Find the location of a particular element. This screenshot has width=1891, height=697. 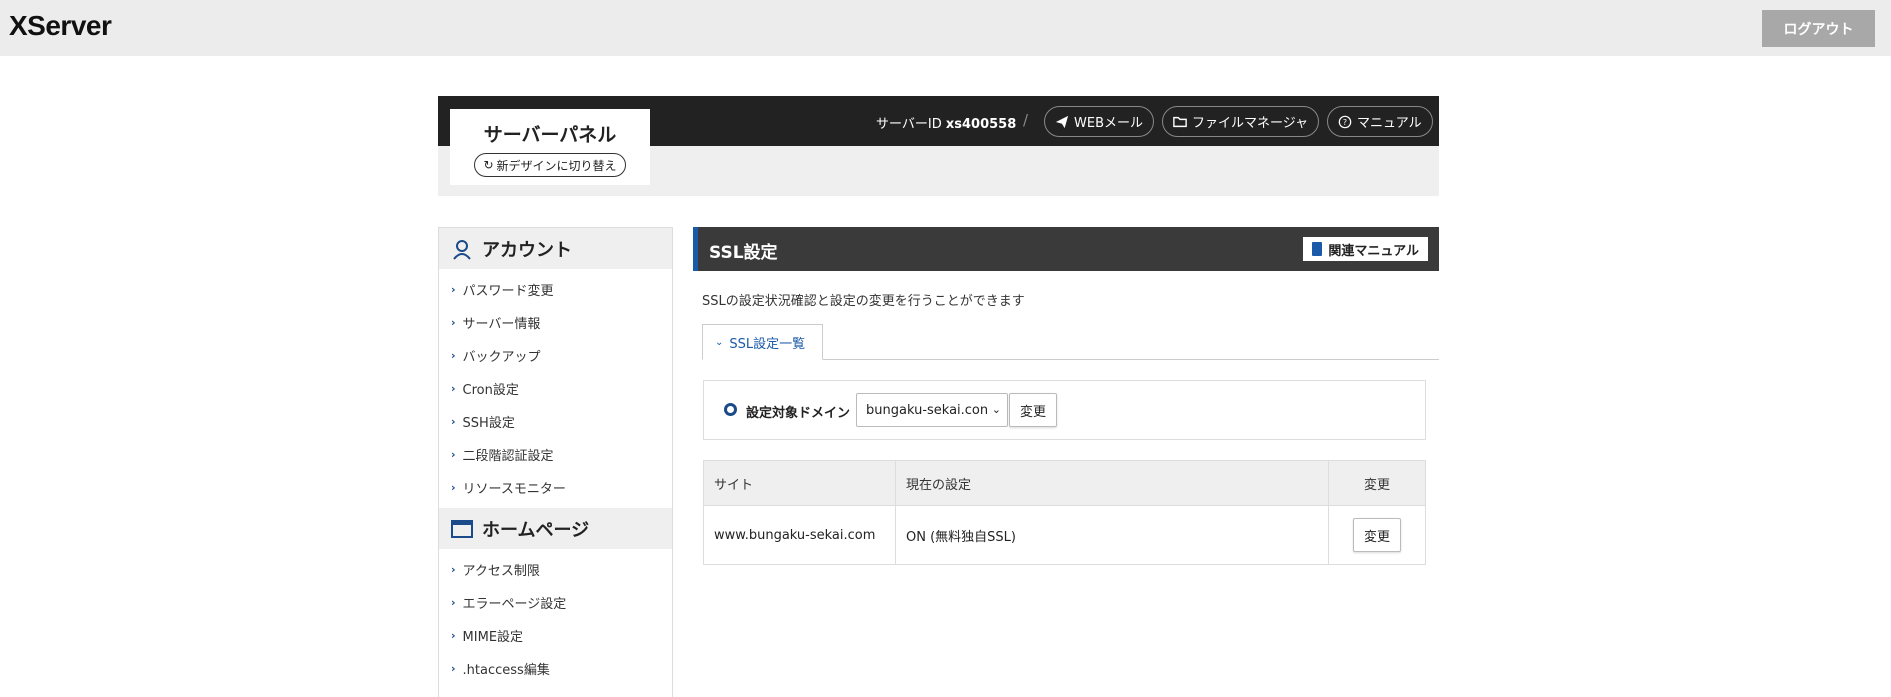

panel-title: サーバーパネル is located at coordinates (550, 135).